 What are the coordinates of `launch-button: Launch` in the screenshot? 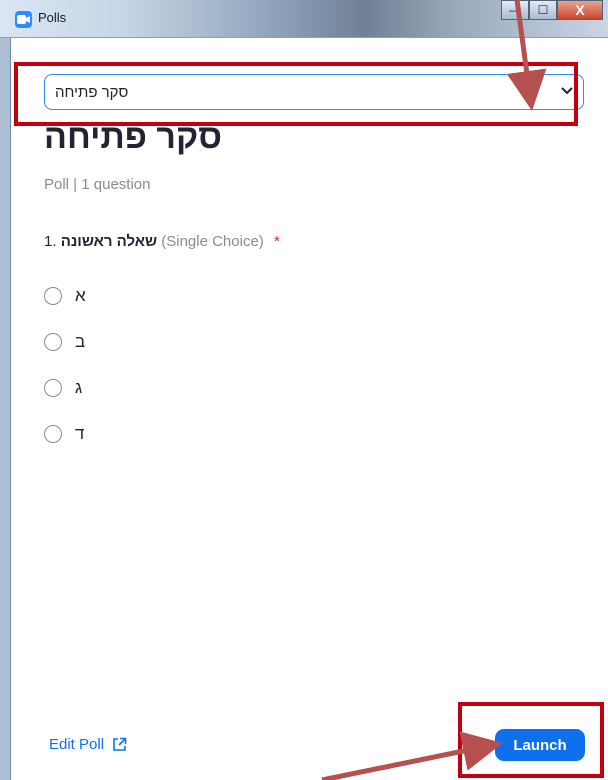 It's located at (540, 745).